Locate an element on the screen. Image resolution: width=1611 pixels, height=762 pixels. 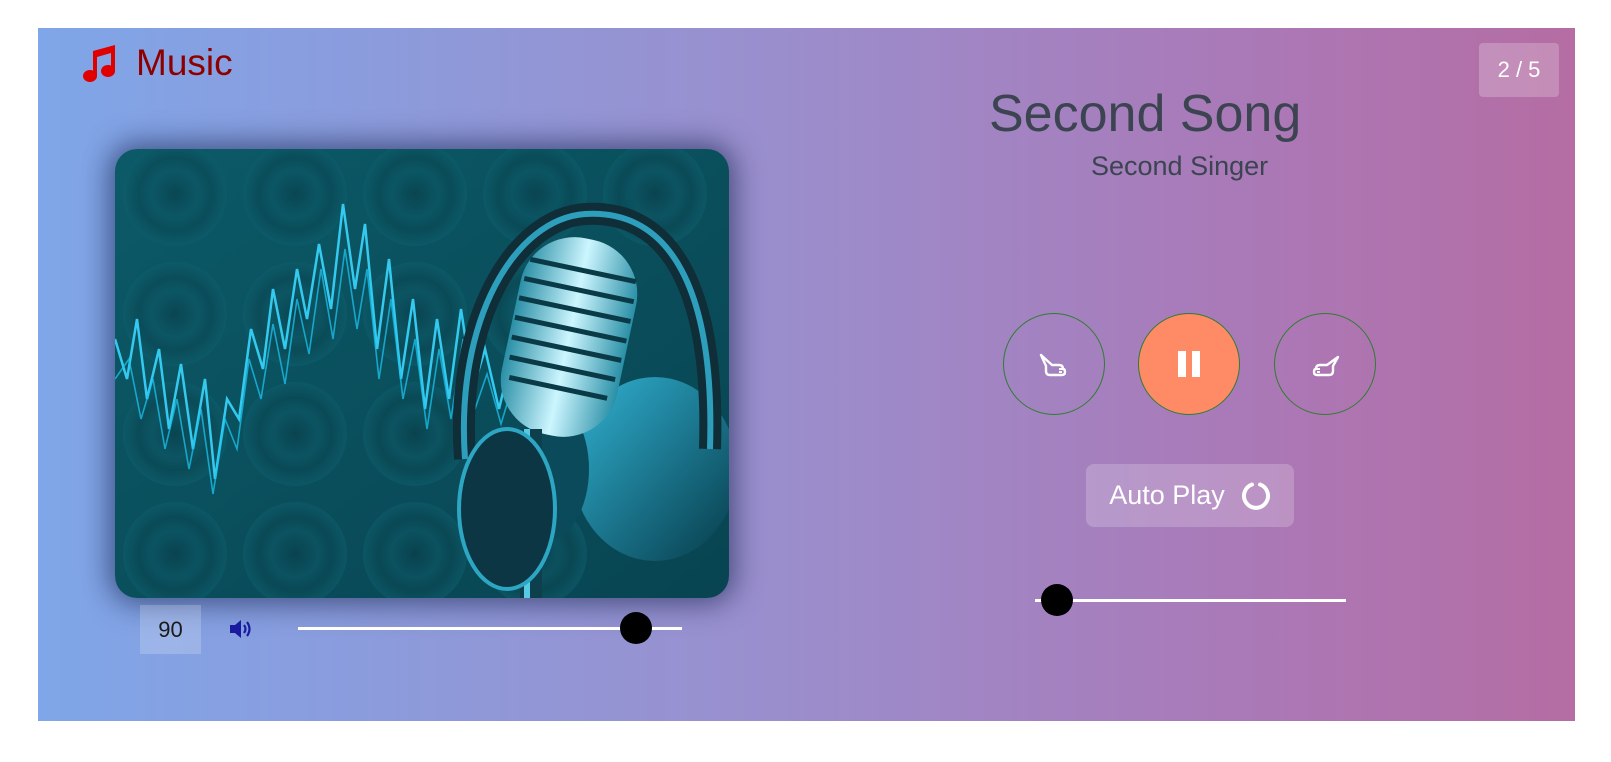
previous-button is located at coordinates (1054, 364).